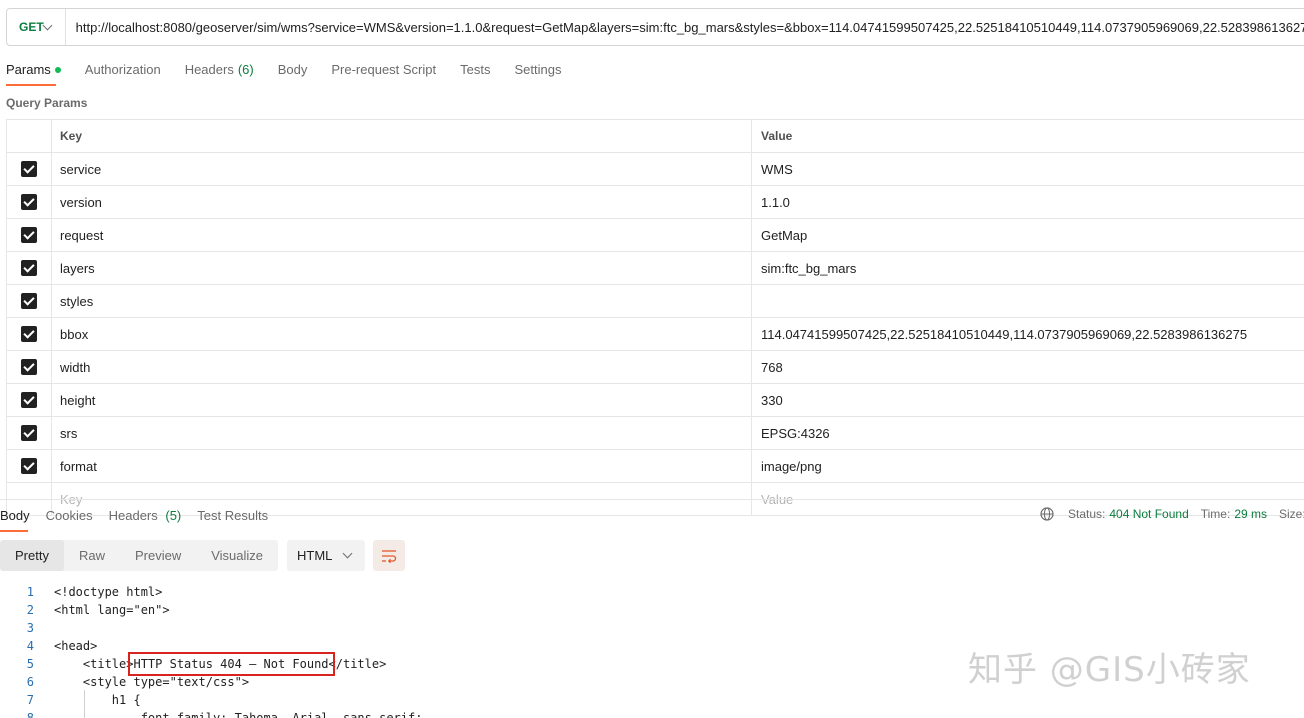  What do you see at coordinates (652, 499) in the screenshot?
I see `response-divider` at bounding box center [652, 499].